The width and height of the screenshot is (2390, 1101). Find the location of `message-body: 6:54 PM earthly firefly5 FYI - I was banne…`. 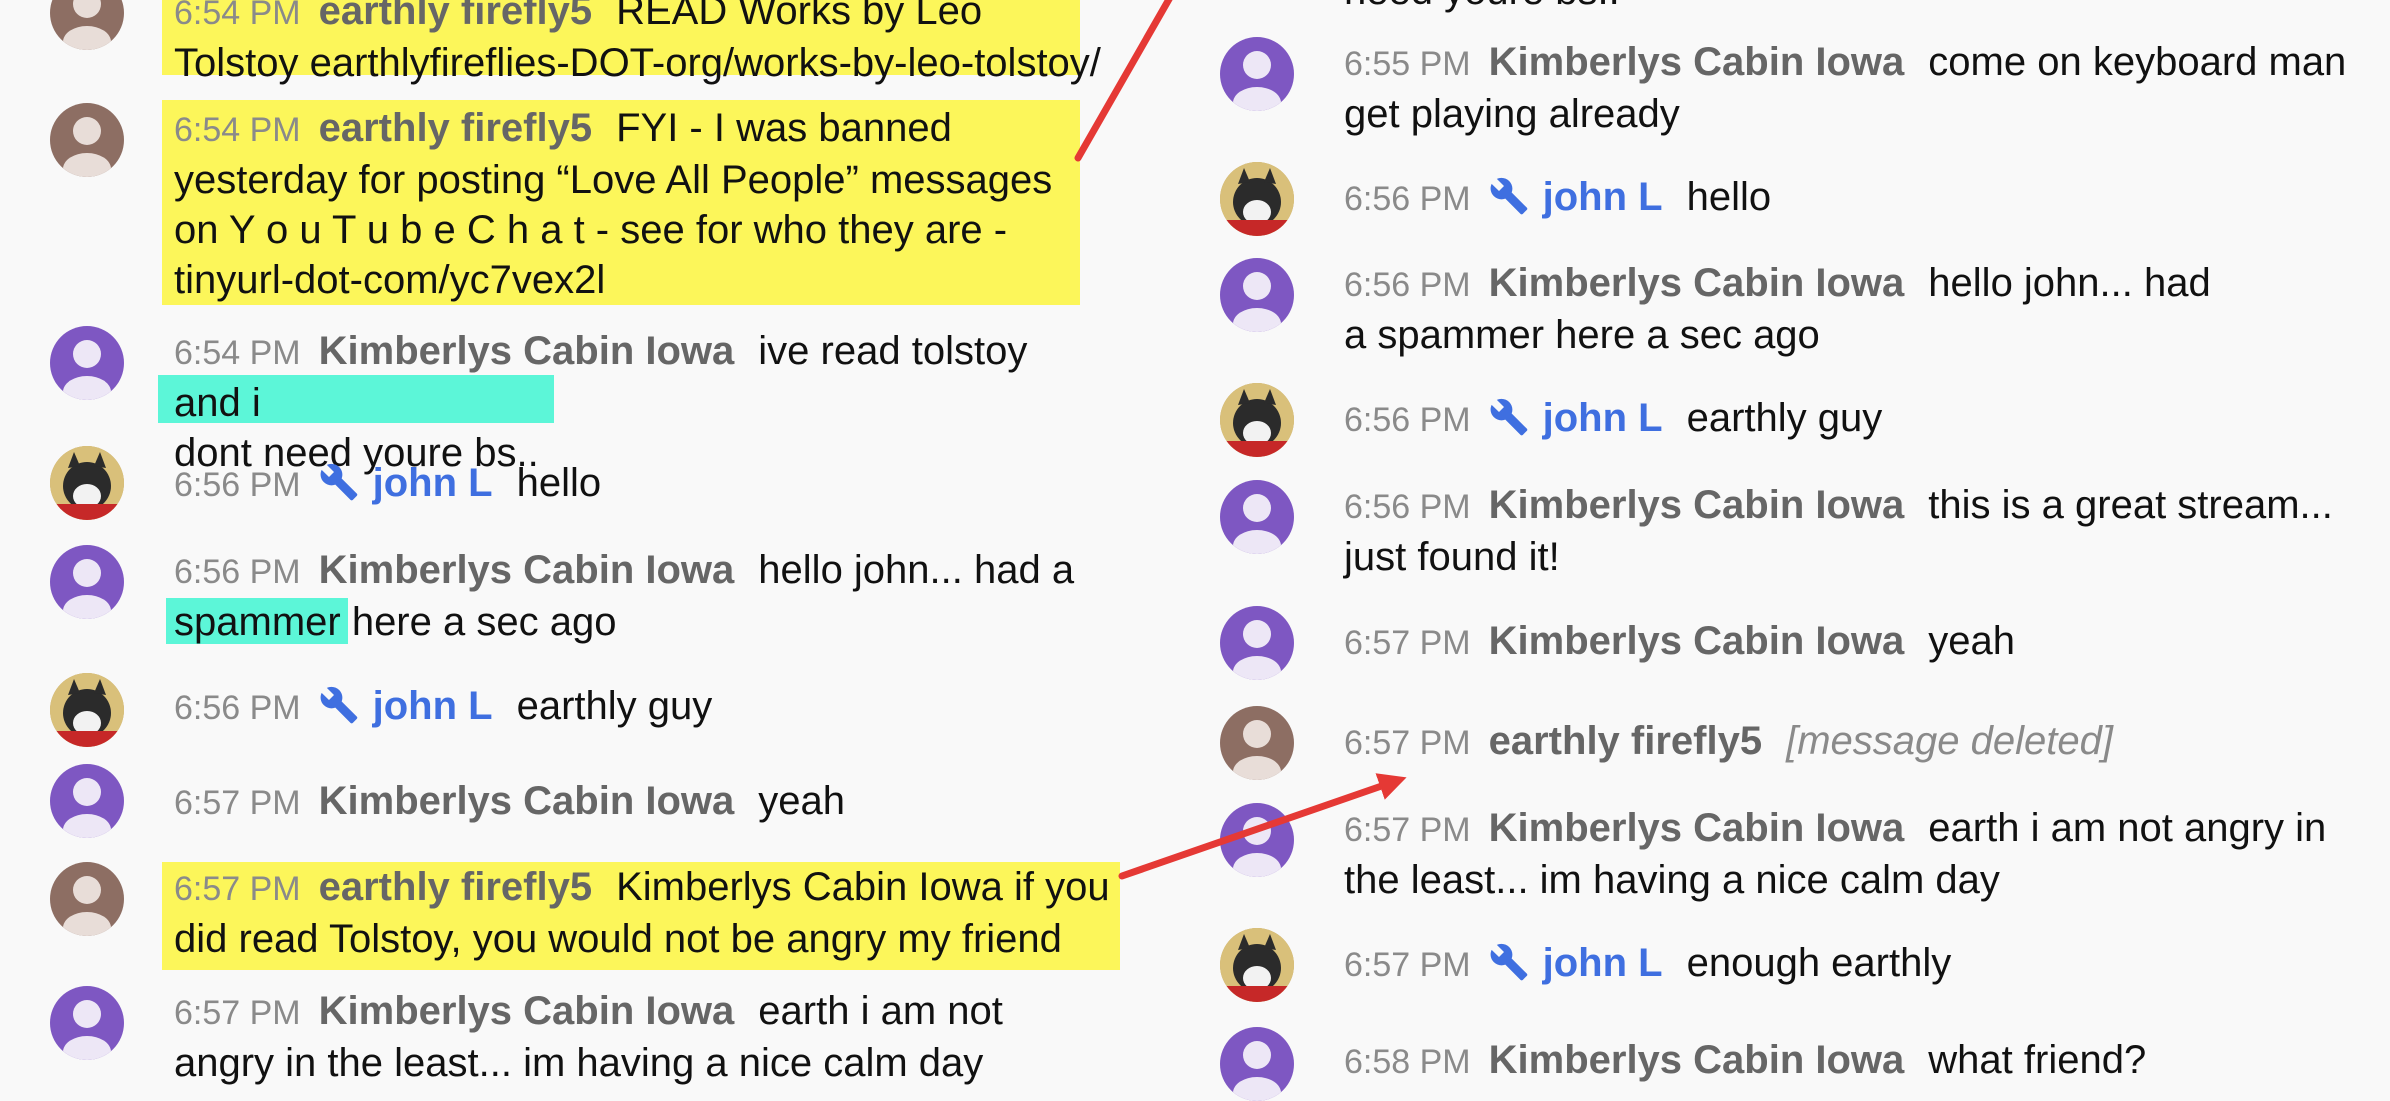

message-body: 6:54 PM earthly firefly5 FYI - I was banne… is located at coordinates (639, 204).